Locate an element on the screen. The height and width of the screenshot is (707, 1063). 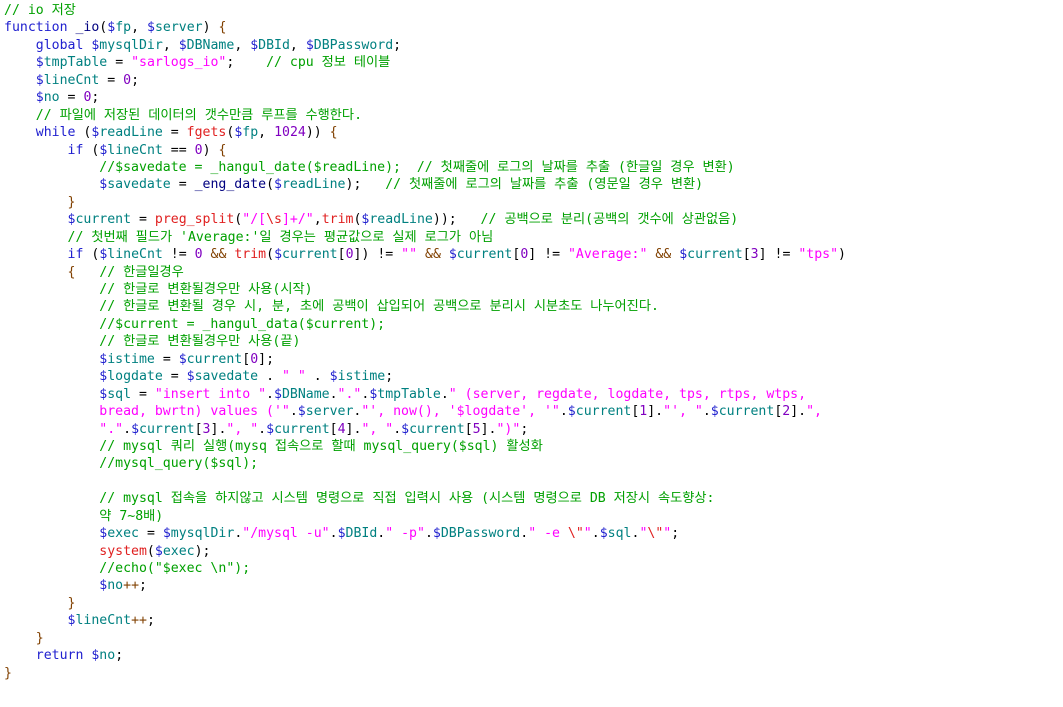
code-line: system($exec); is located at coordinates (533, 551).